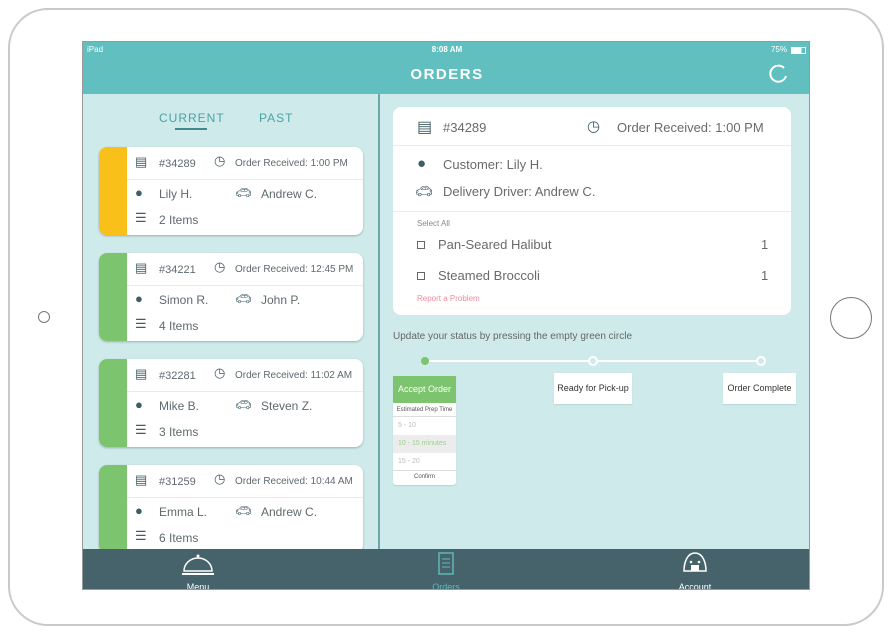 This screenshot has width=891, height=634. Describe the element at coordinates (447, 74) in the screenshot. I see `page-title: ORDERS` at that location.